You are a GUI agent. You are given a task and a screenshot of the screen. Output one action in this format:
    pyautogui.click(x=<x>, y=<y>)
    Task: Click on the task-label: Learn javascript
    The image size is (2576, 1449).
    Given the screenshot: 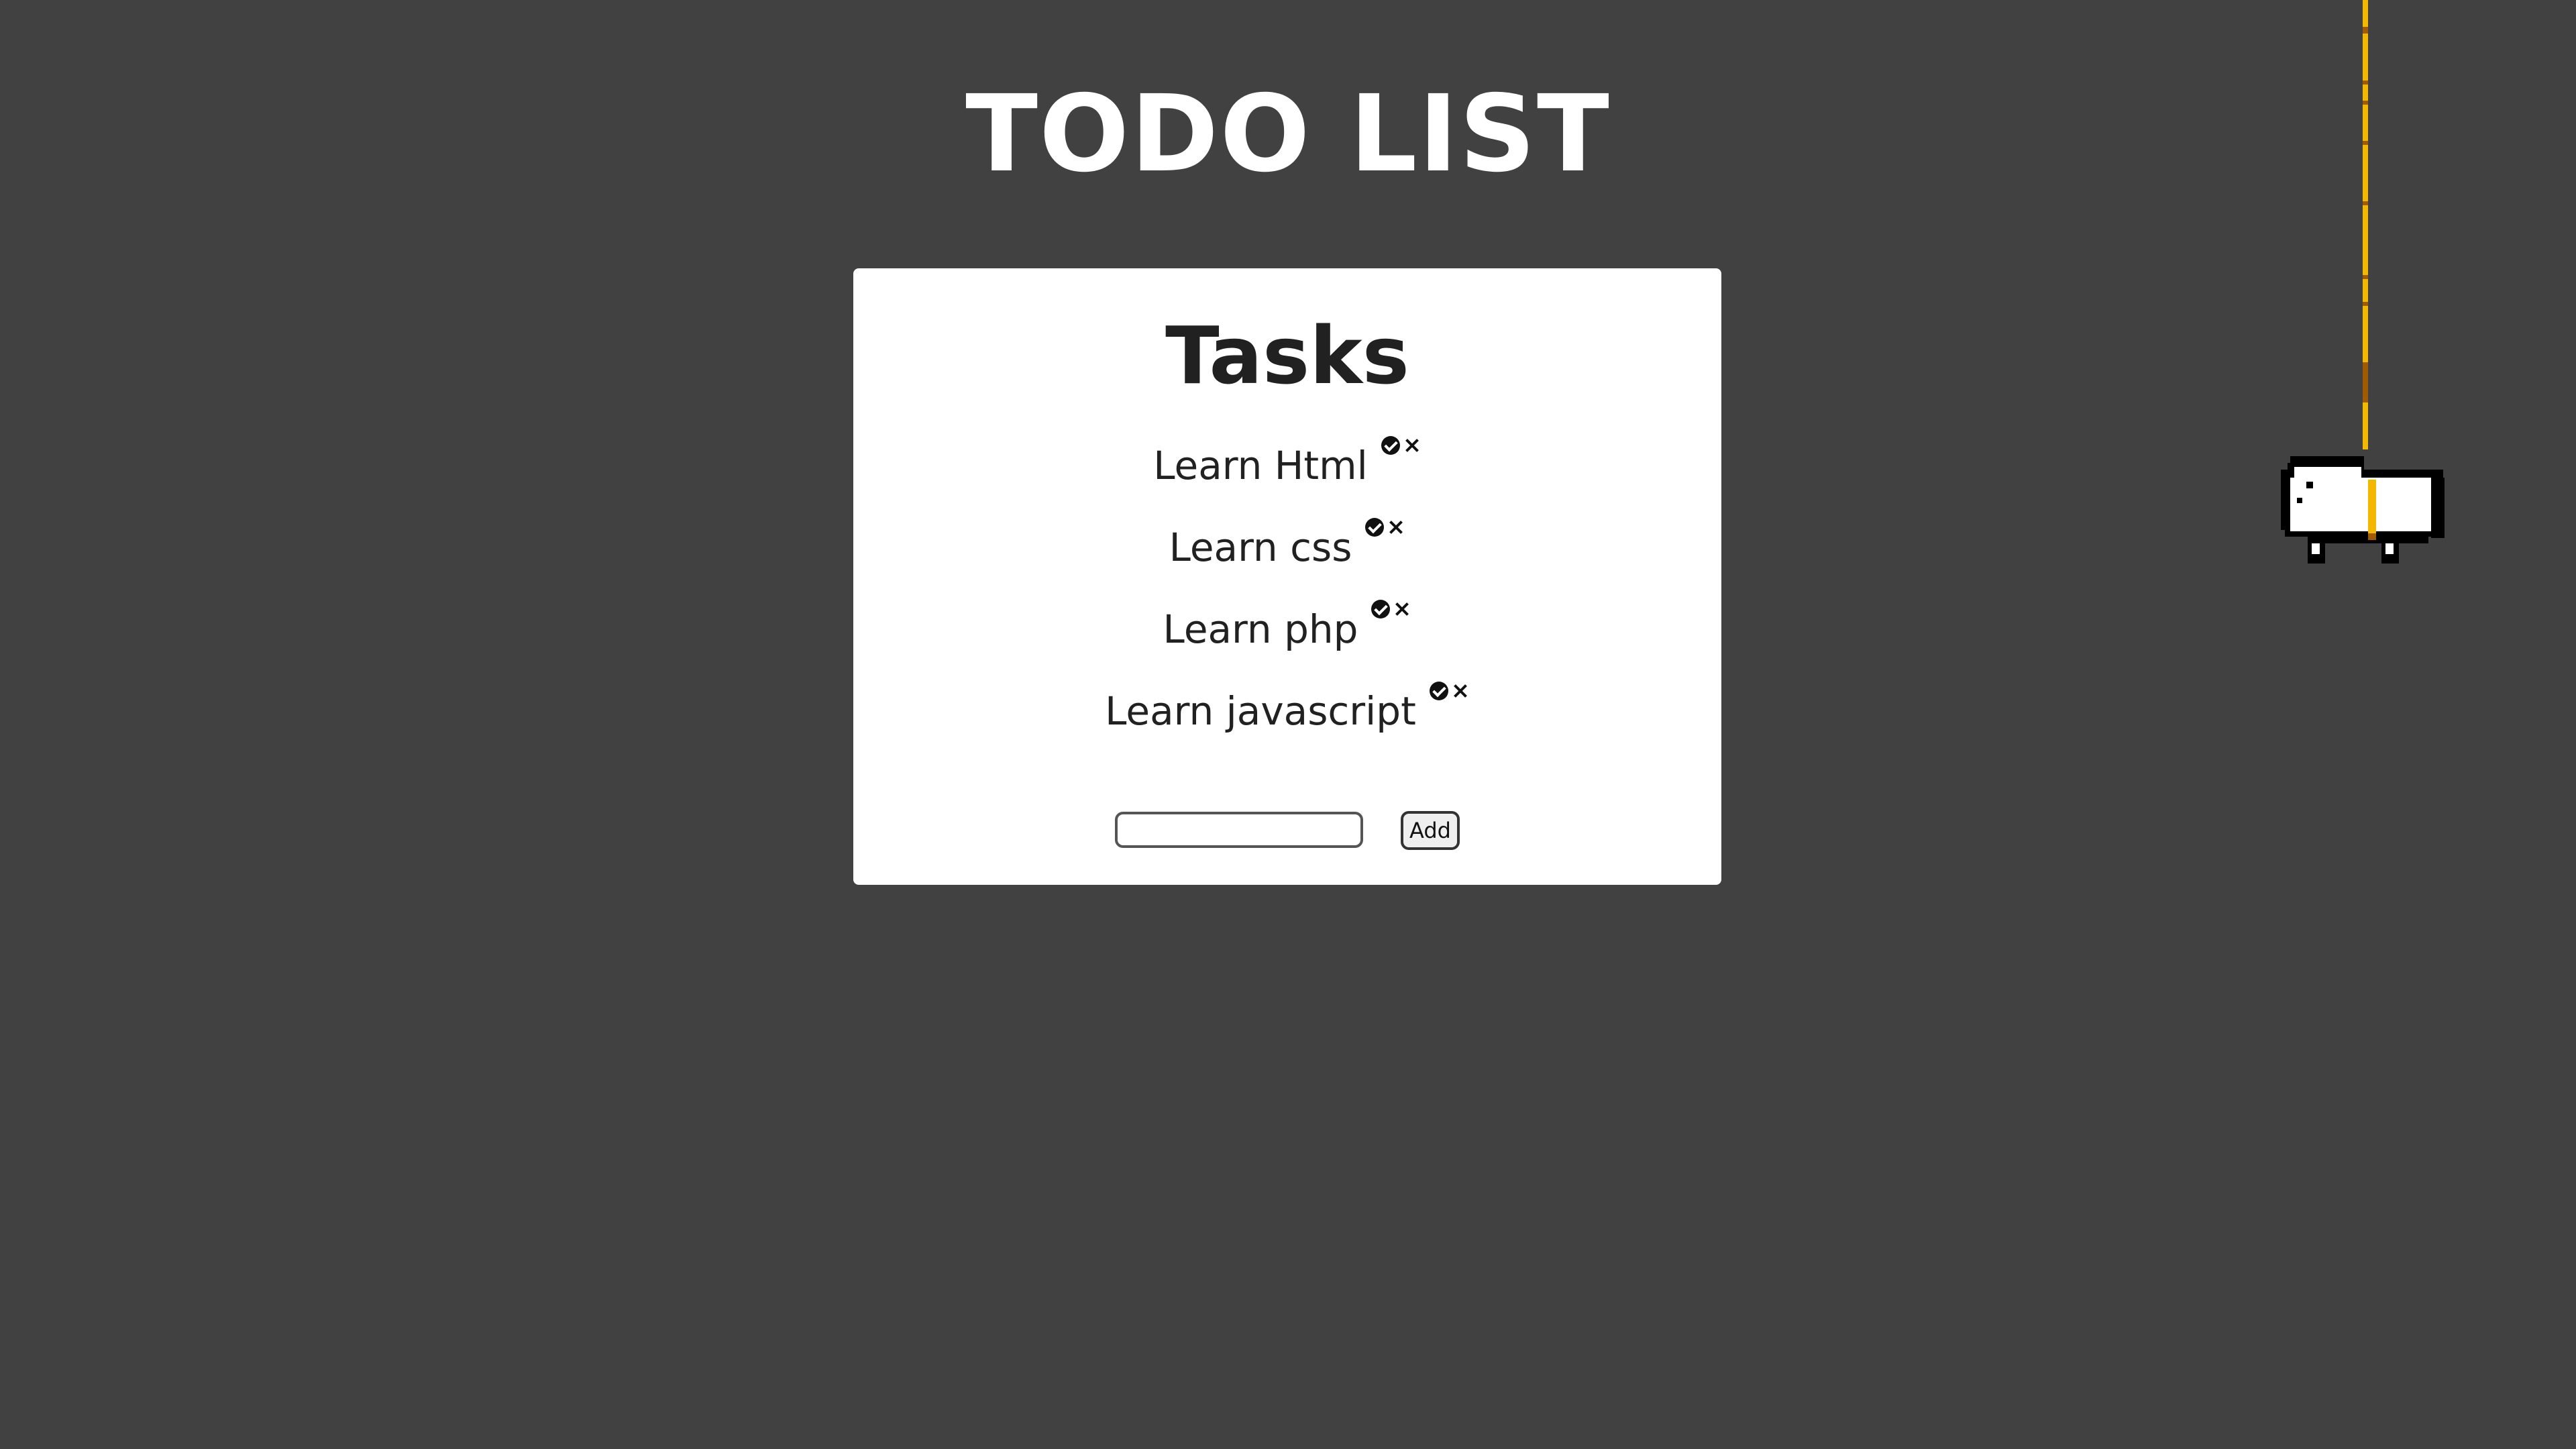 What is the action you would take?
    pyautogui.click(x=1260, y=711)
    